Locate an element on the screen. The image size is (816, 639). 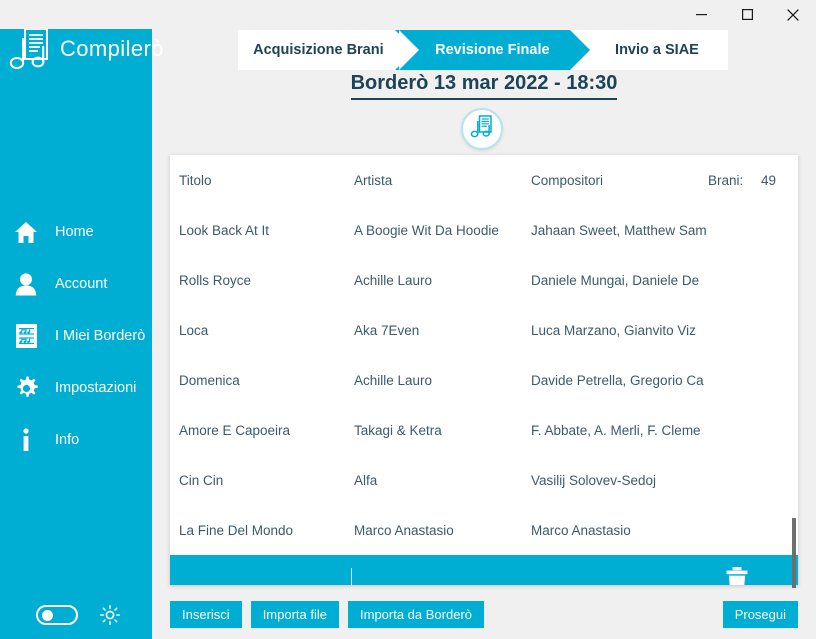
insert-button: Inserisci is located at coordinates (206, 614).